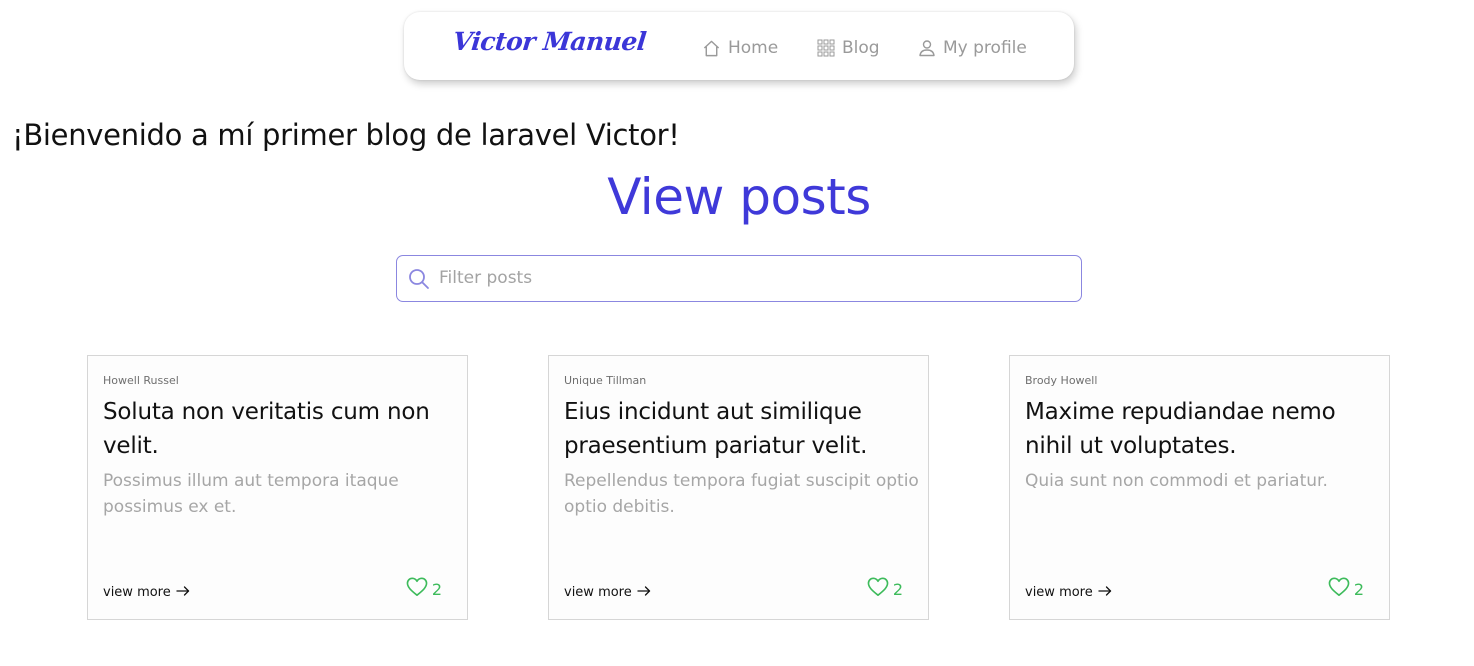 This screenshot has height=666, width=1474. Describe the element at coordinates (141, 380) in the screenshot. I see `post-author: Howell Russel` at that location.